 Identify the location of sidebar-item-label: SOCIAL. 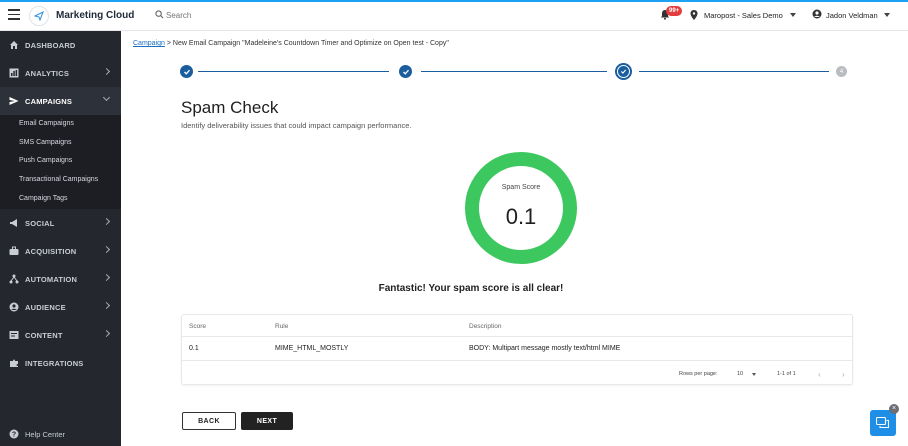
(40, 223).